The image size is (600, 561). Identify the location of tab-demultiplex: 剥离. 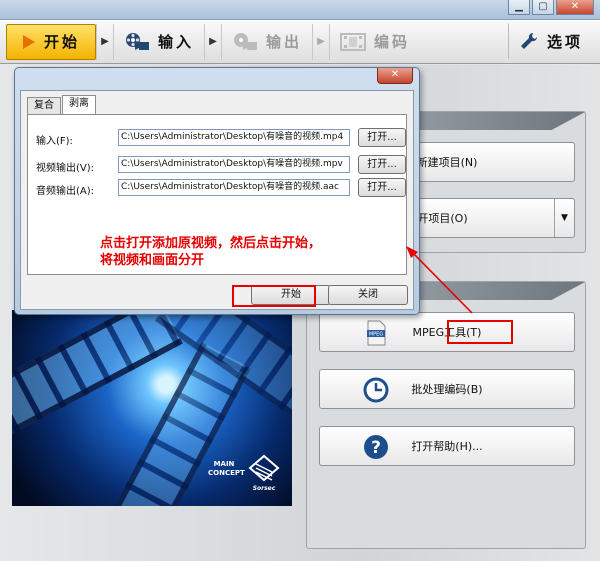
(79, 104).